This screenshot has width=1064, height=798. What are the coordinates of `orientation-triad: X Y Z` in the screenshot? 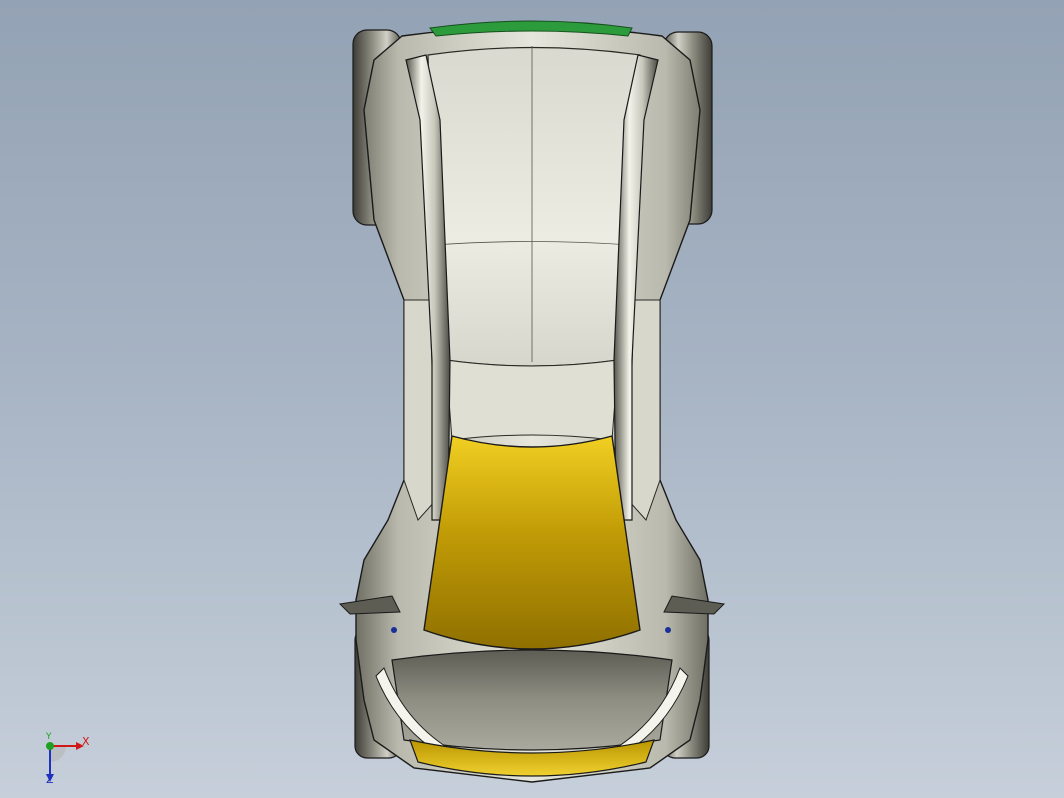 It's located at (68, 760).